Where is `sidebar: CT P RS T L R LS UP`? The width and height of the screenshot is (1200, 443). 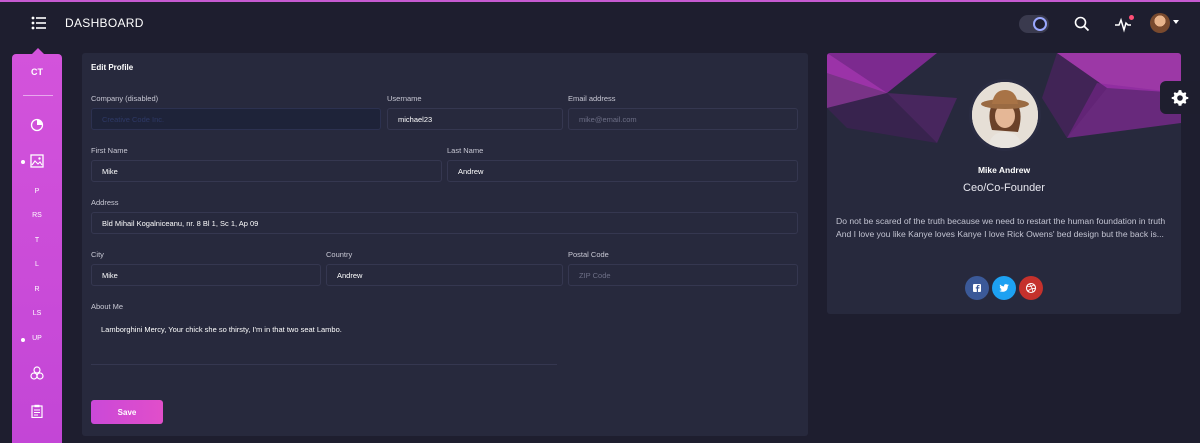
sidebar: CT P RS T L R LS UP is located at coordinates (37, 245).